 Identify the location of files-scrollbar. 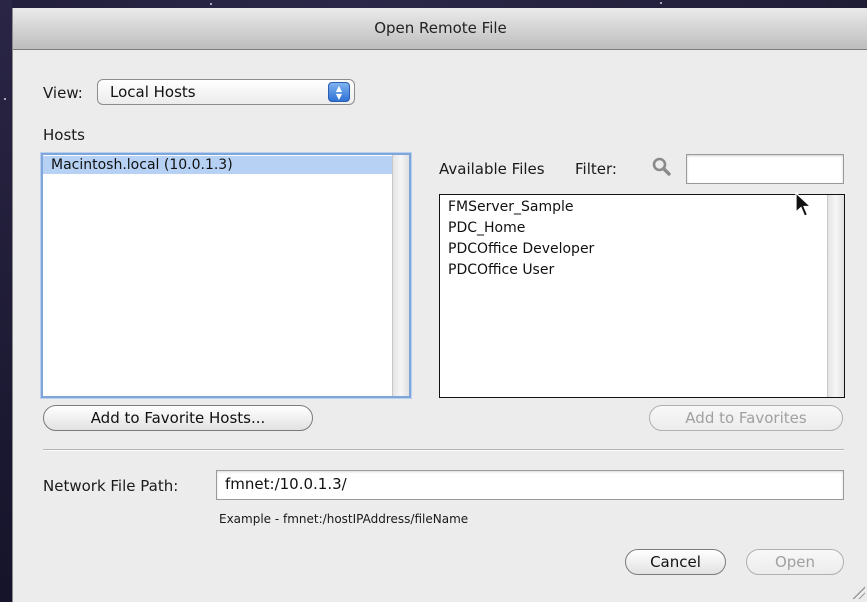
(835, 296).